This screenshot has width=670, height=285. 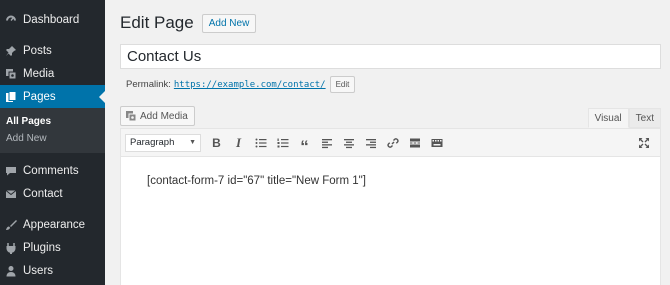 What do you see at coordinates (11, 225) in the screenshot?
I see `brush-icon` at bounding box center [11, 225].